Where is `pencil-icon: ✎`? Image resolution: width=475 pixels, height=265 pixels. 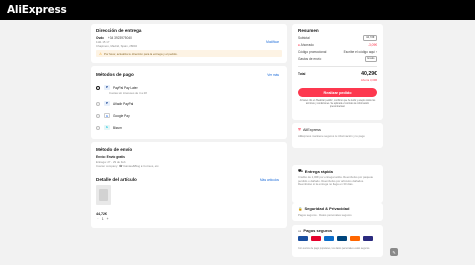 pencil-icon: ✎ is located at coordinates (394, 252).